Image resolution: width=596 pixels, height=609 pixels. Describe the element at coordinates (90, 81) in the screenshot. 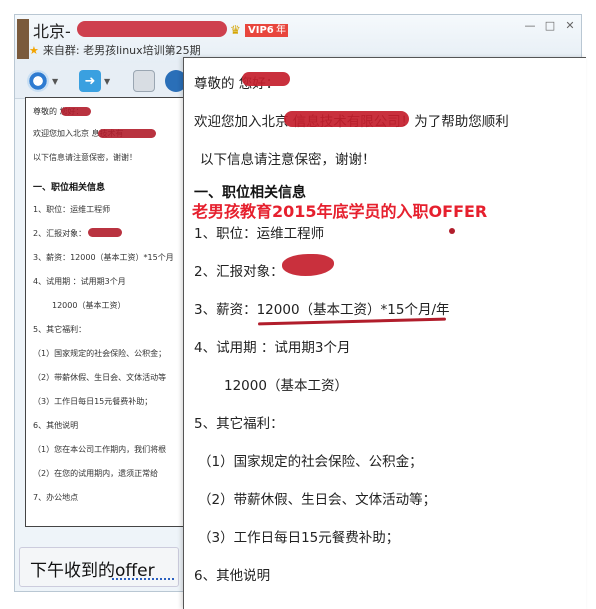

I see `file-transfer-icon: ➜` at that location.